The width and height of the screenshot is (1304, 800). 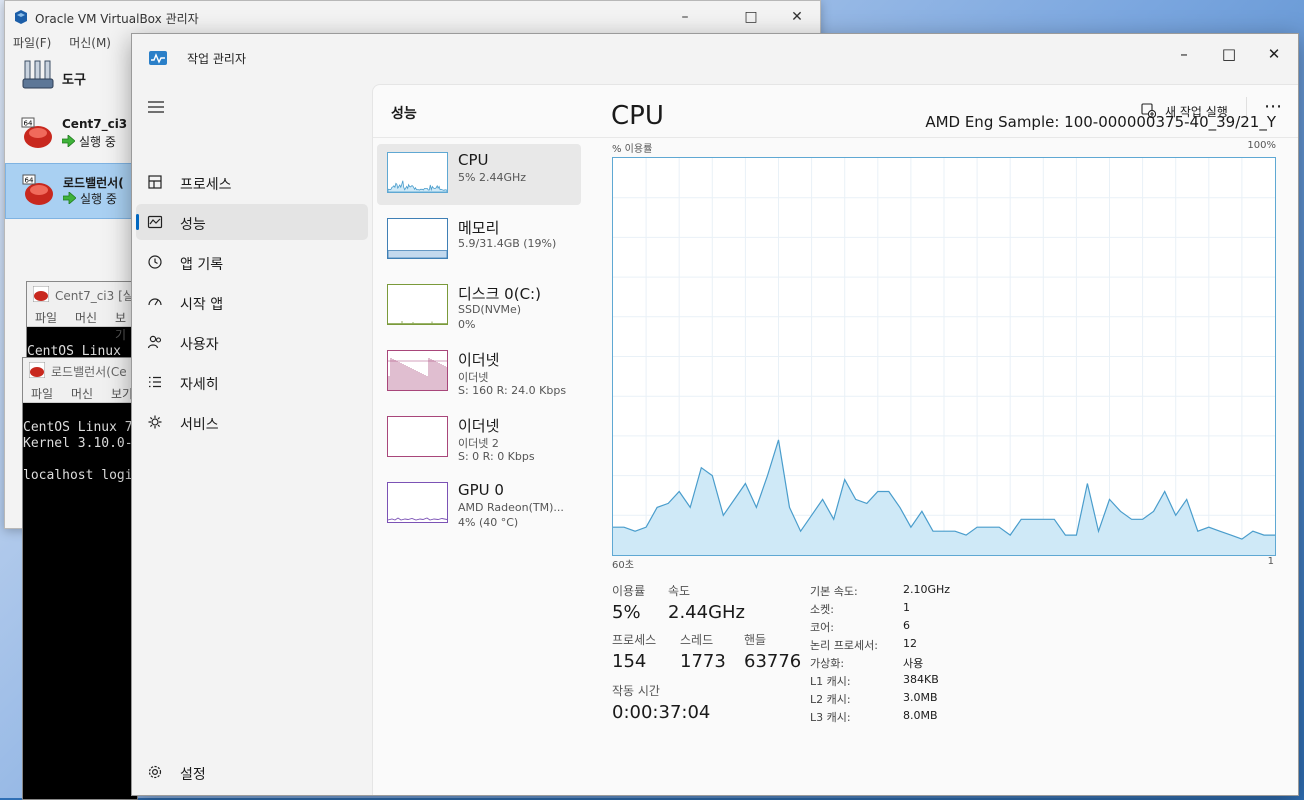 I want to click on cpu-info-key: 논리 프로세서:, so click(x=844, y=645).